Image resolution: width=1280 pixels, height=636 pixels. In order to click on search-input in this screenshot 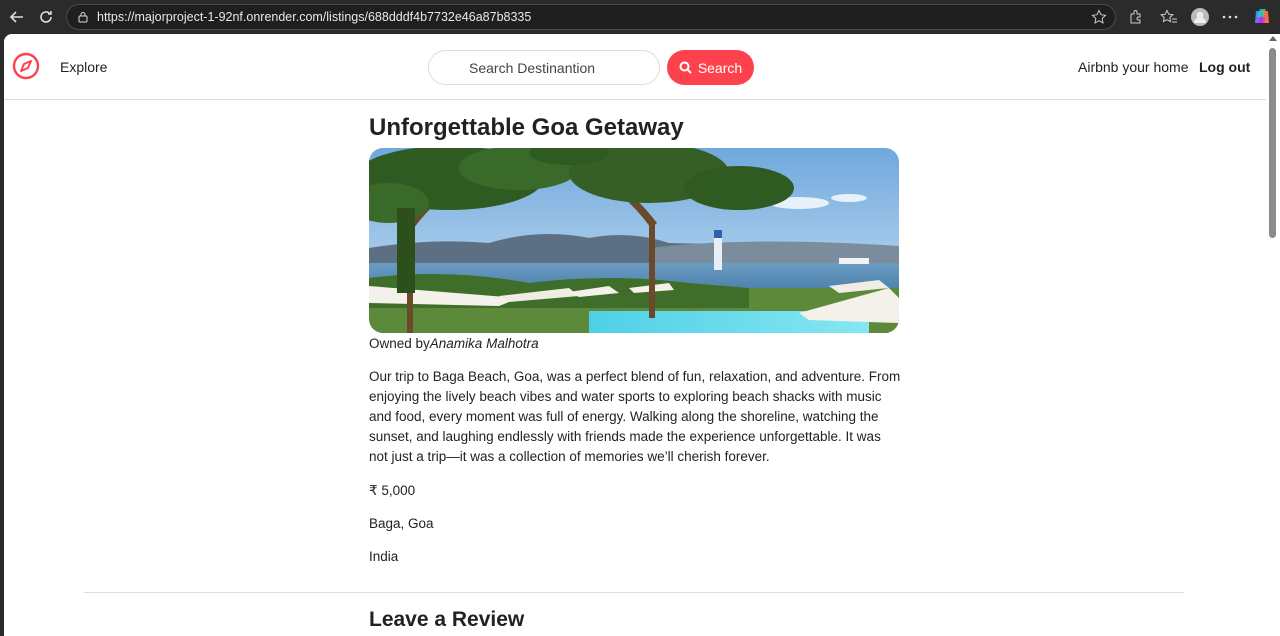, I will do `click(544, 67)`.